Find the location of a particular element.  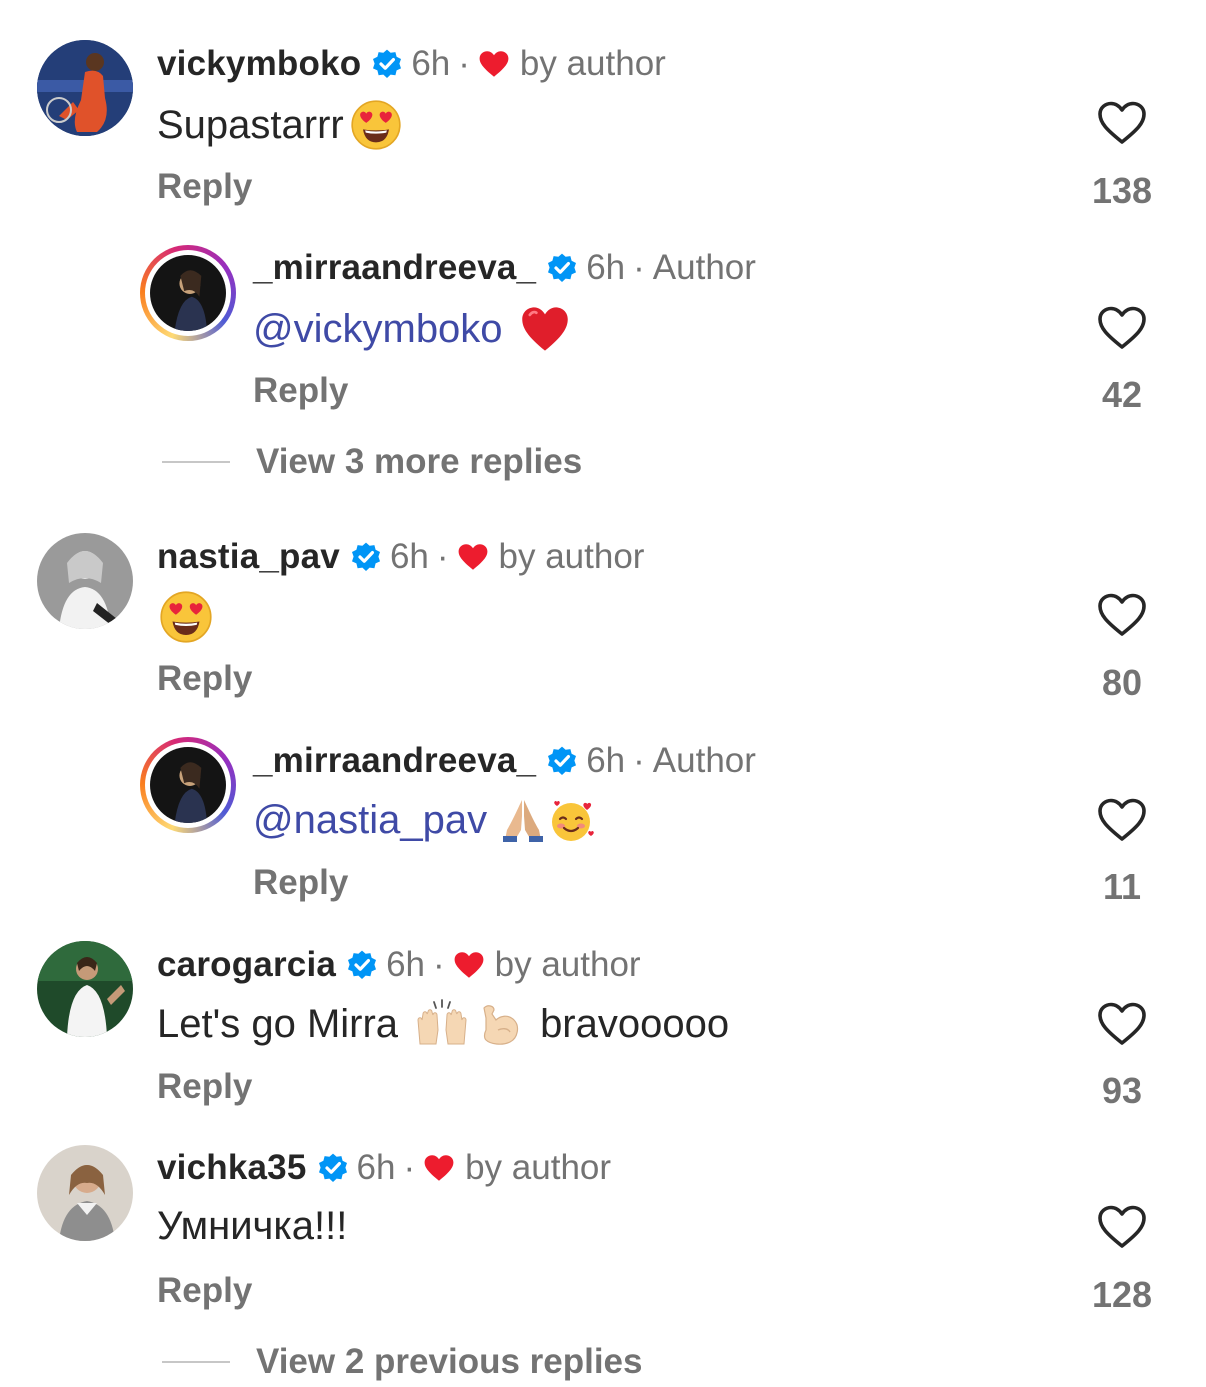

raising-hands-emoji is located at coordinates (442, 1024).